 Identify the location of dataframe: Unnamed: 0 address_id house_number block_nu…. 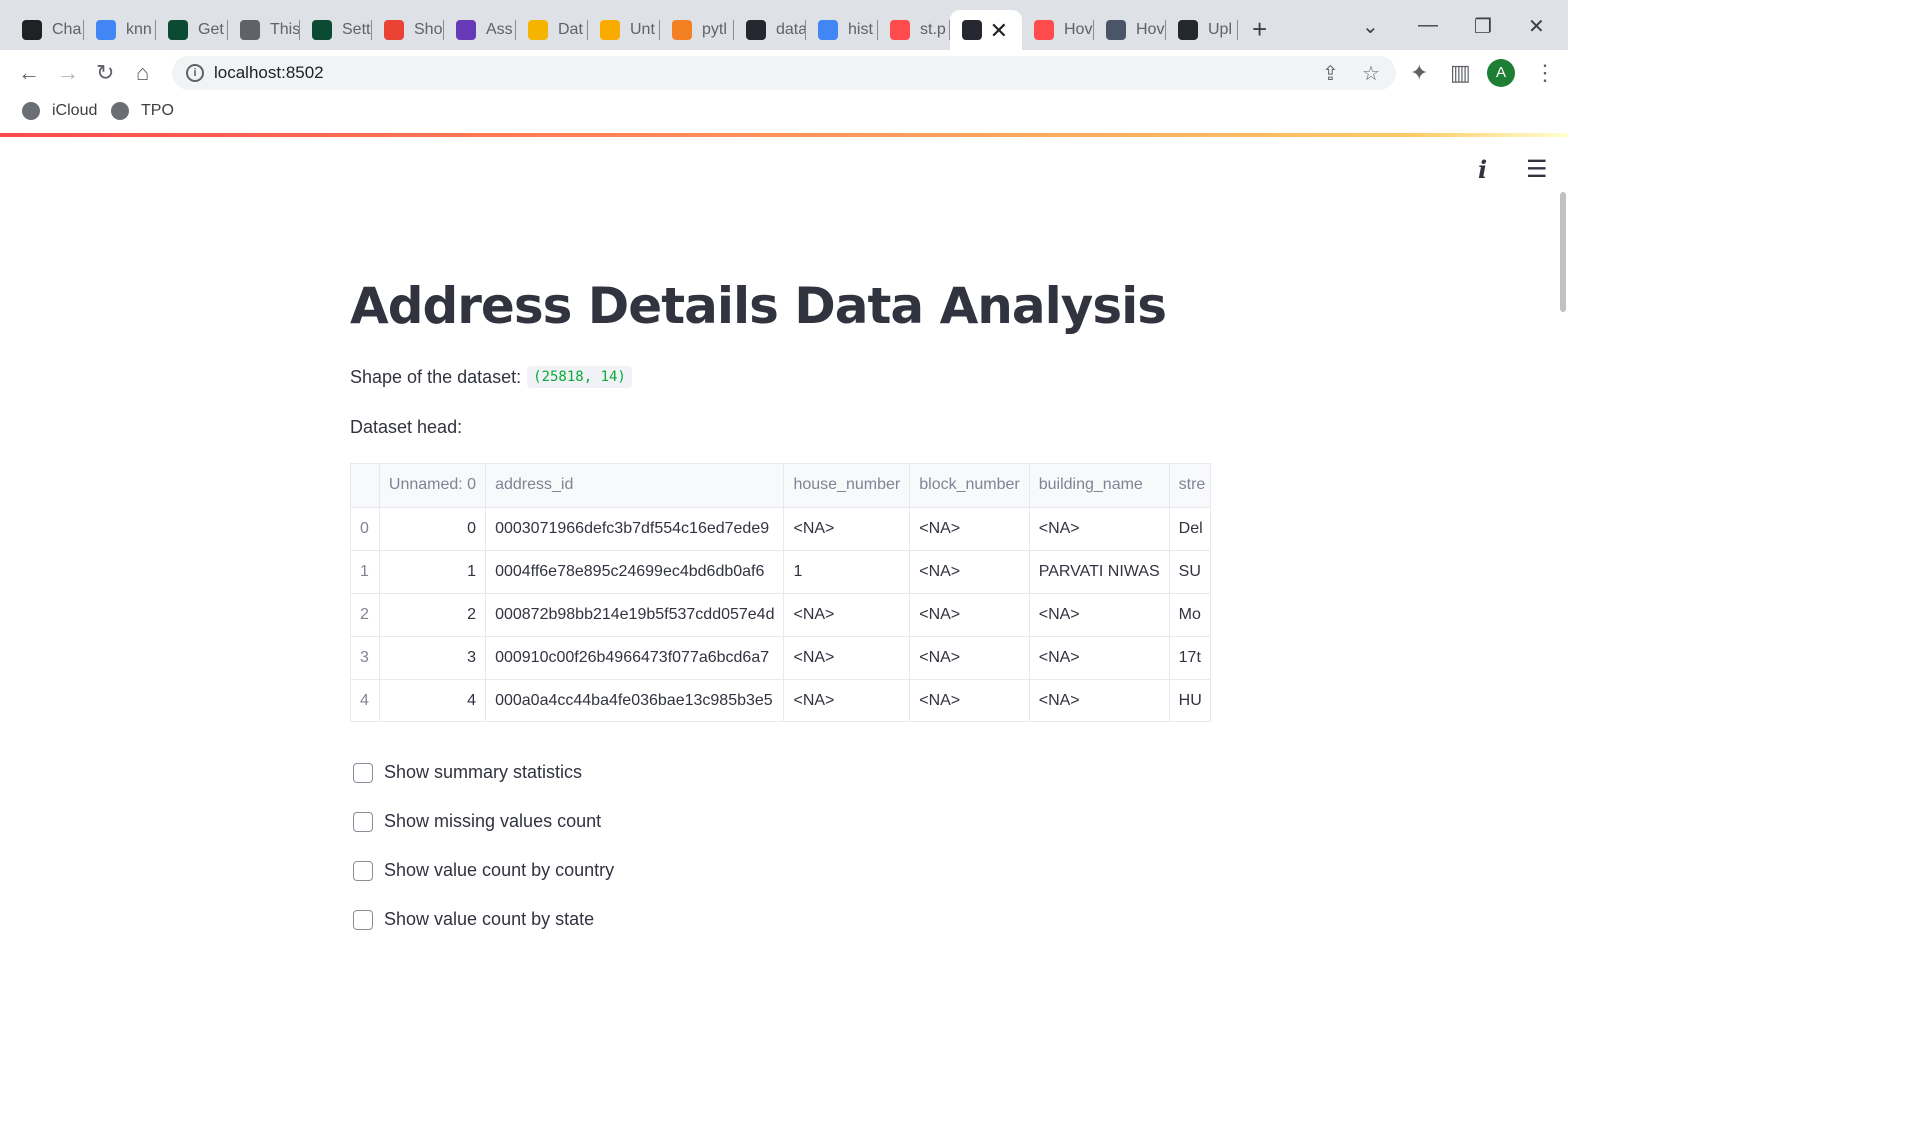
(780, 592).